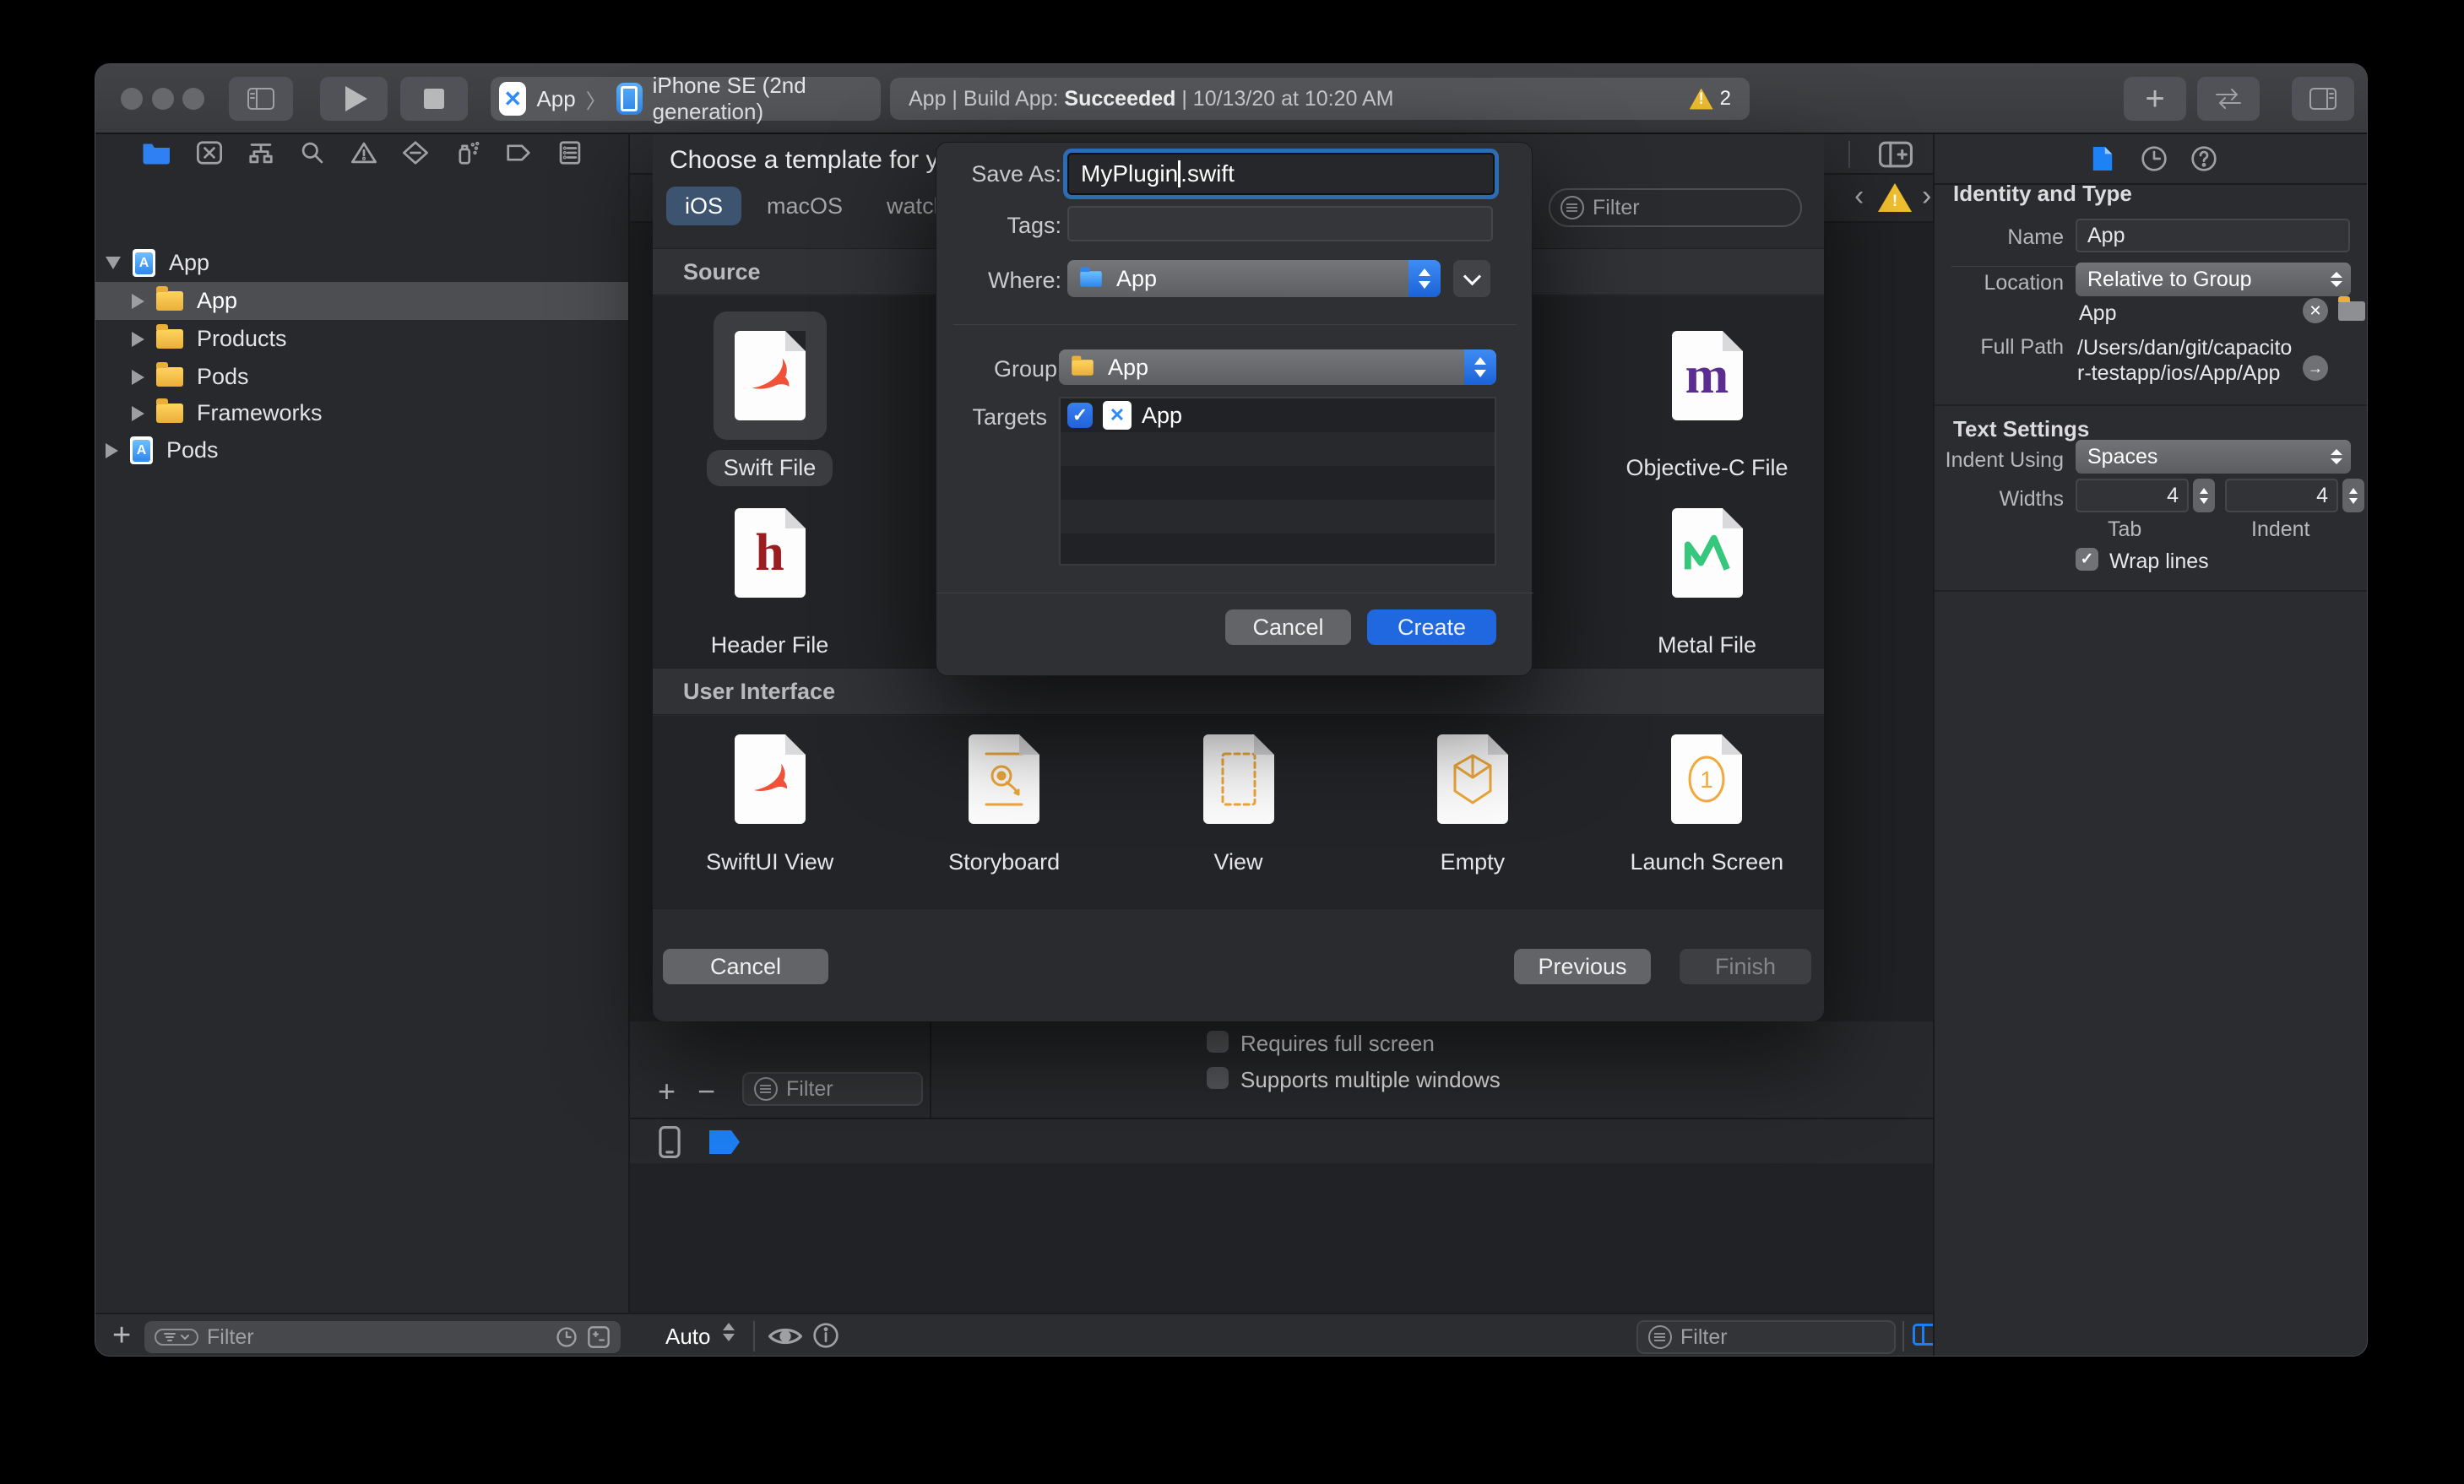  I want to click on run-button, so click(354, 99).